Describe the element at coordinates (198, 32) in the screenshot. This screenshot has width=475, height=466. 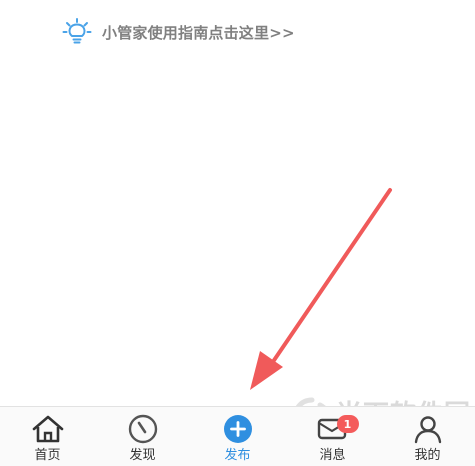
I see `user-guide-text: 小管家使用指南点击这里>>` at that location.